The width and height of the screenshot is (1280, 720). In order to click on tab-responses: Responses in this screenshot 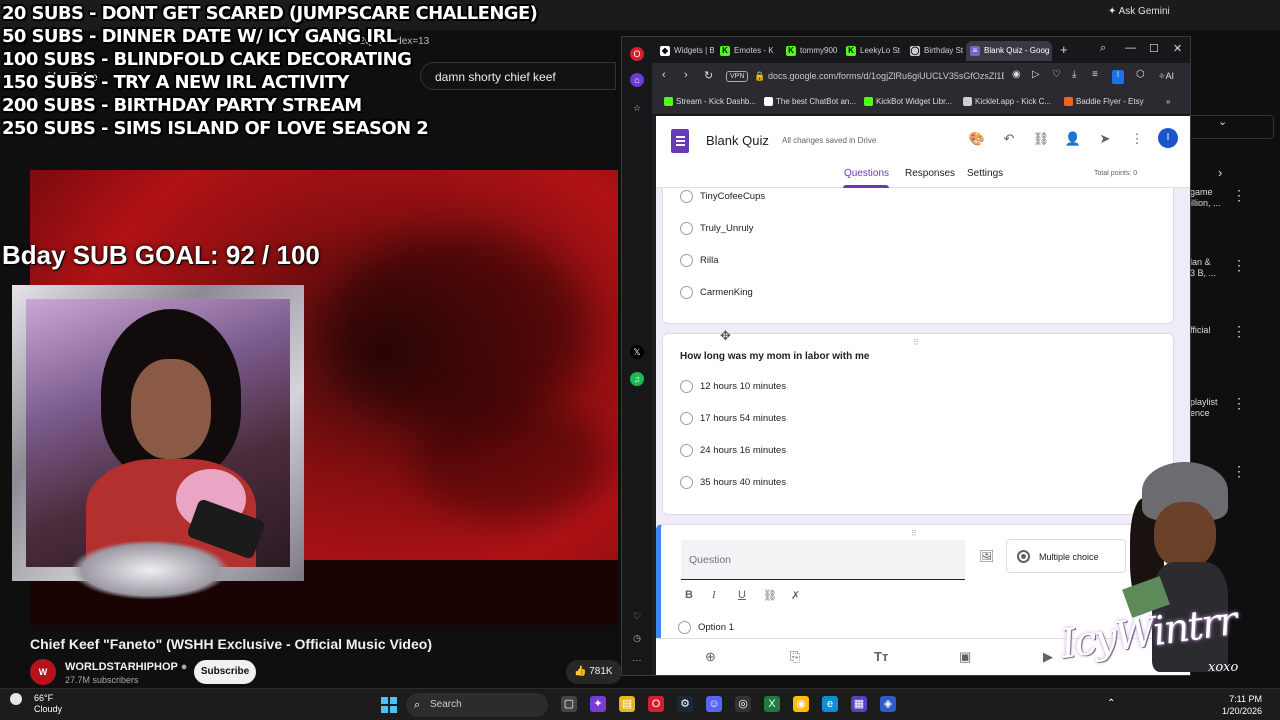, I will do `click(930, 173)`.